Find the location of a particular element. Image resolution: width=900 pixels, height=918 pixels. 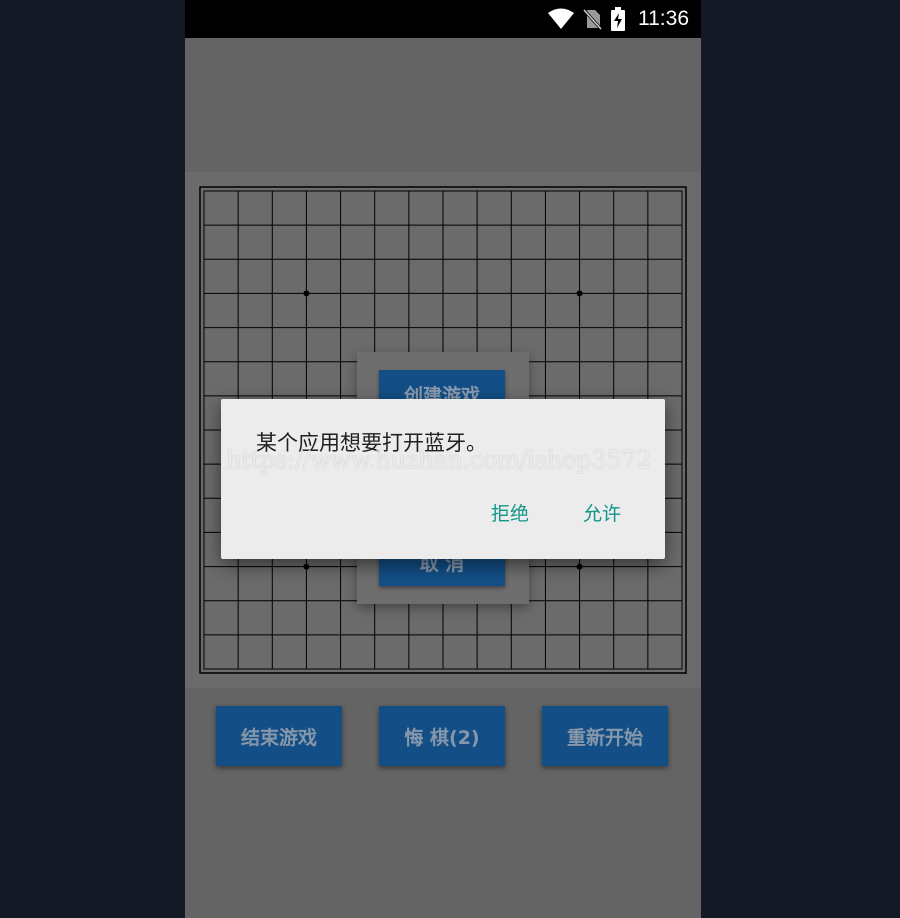

end-game-button: 结束游戏 is located at coordinates (279, 736).